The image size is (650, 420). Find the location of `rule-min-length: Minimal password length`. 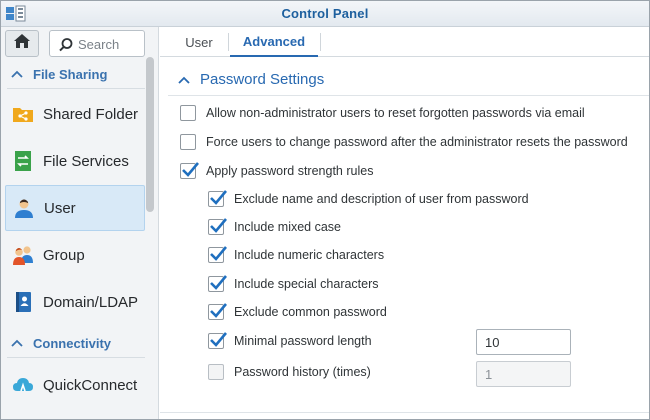

rule-min-length: Minimal password length is located at coordinates (290, 340).